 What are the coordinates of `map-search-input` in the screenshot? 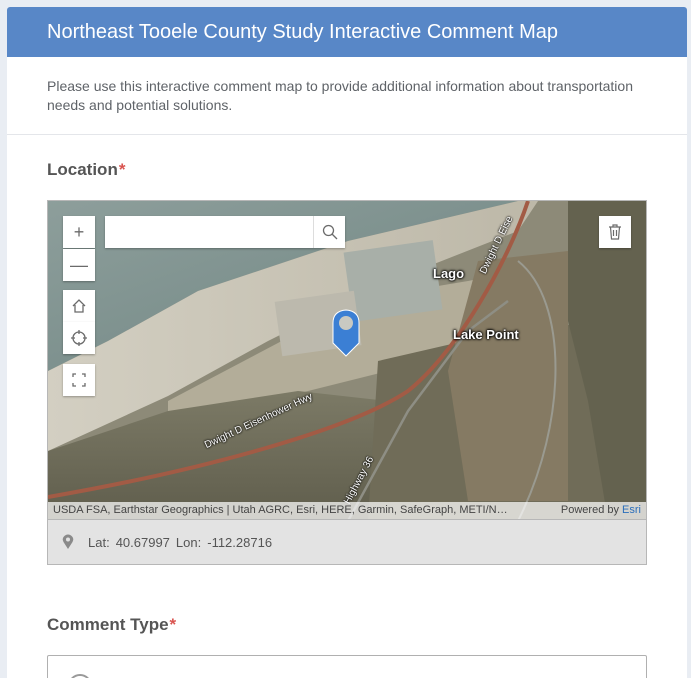 It's located at (225, 232).